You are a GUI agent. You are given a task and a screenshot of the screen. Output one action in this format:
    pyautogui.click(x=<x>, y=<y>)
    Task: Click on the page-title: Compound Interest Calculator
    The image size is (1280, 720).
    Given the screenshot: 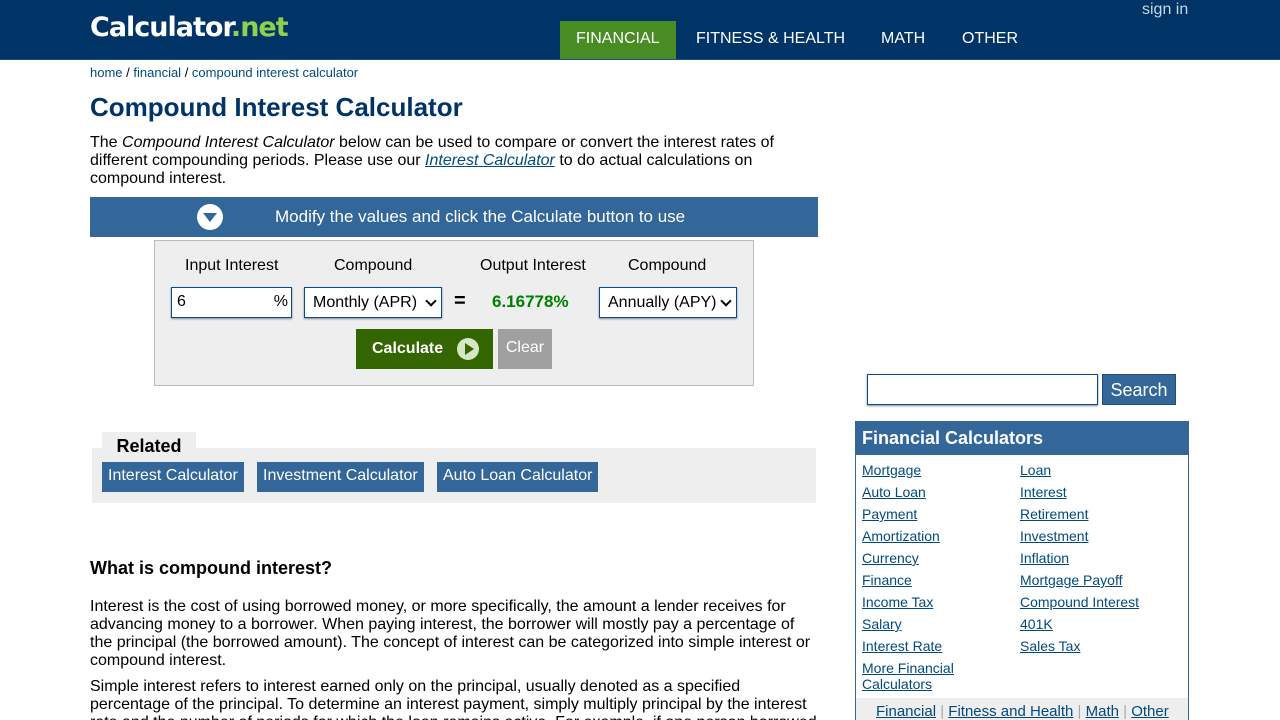 What is the action you would take?
    pyautogui.click(x=276, y=107)
    